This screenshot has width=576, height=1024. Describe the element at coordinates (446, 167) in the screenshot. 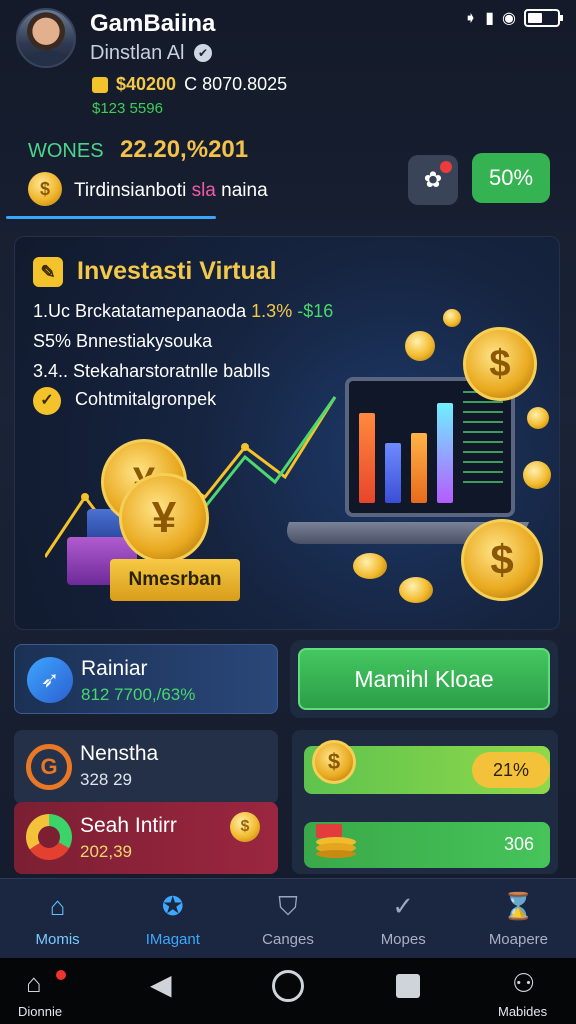

I see `notification-badge` at that location.